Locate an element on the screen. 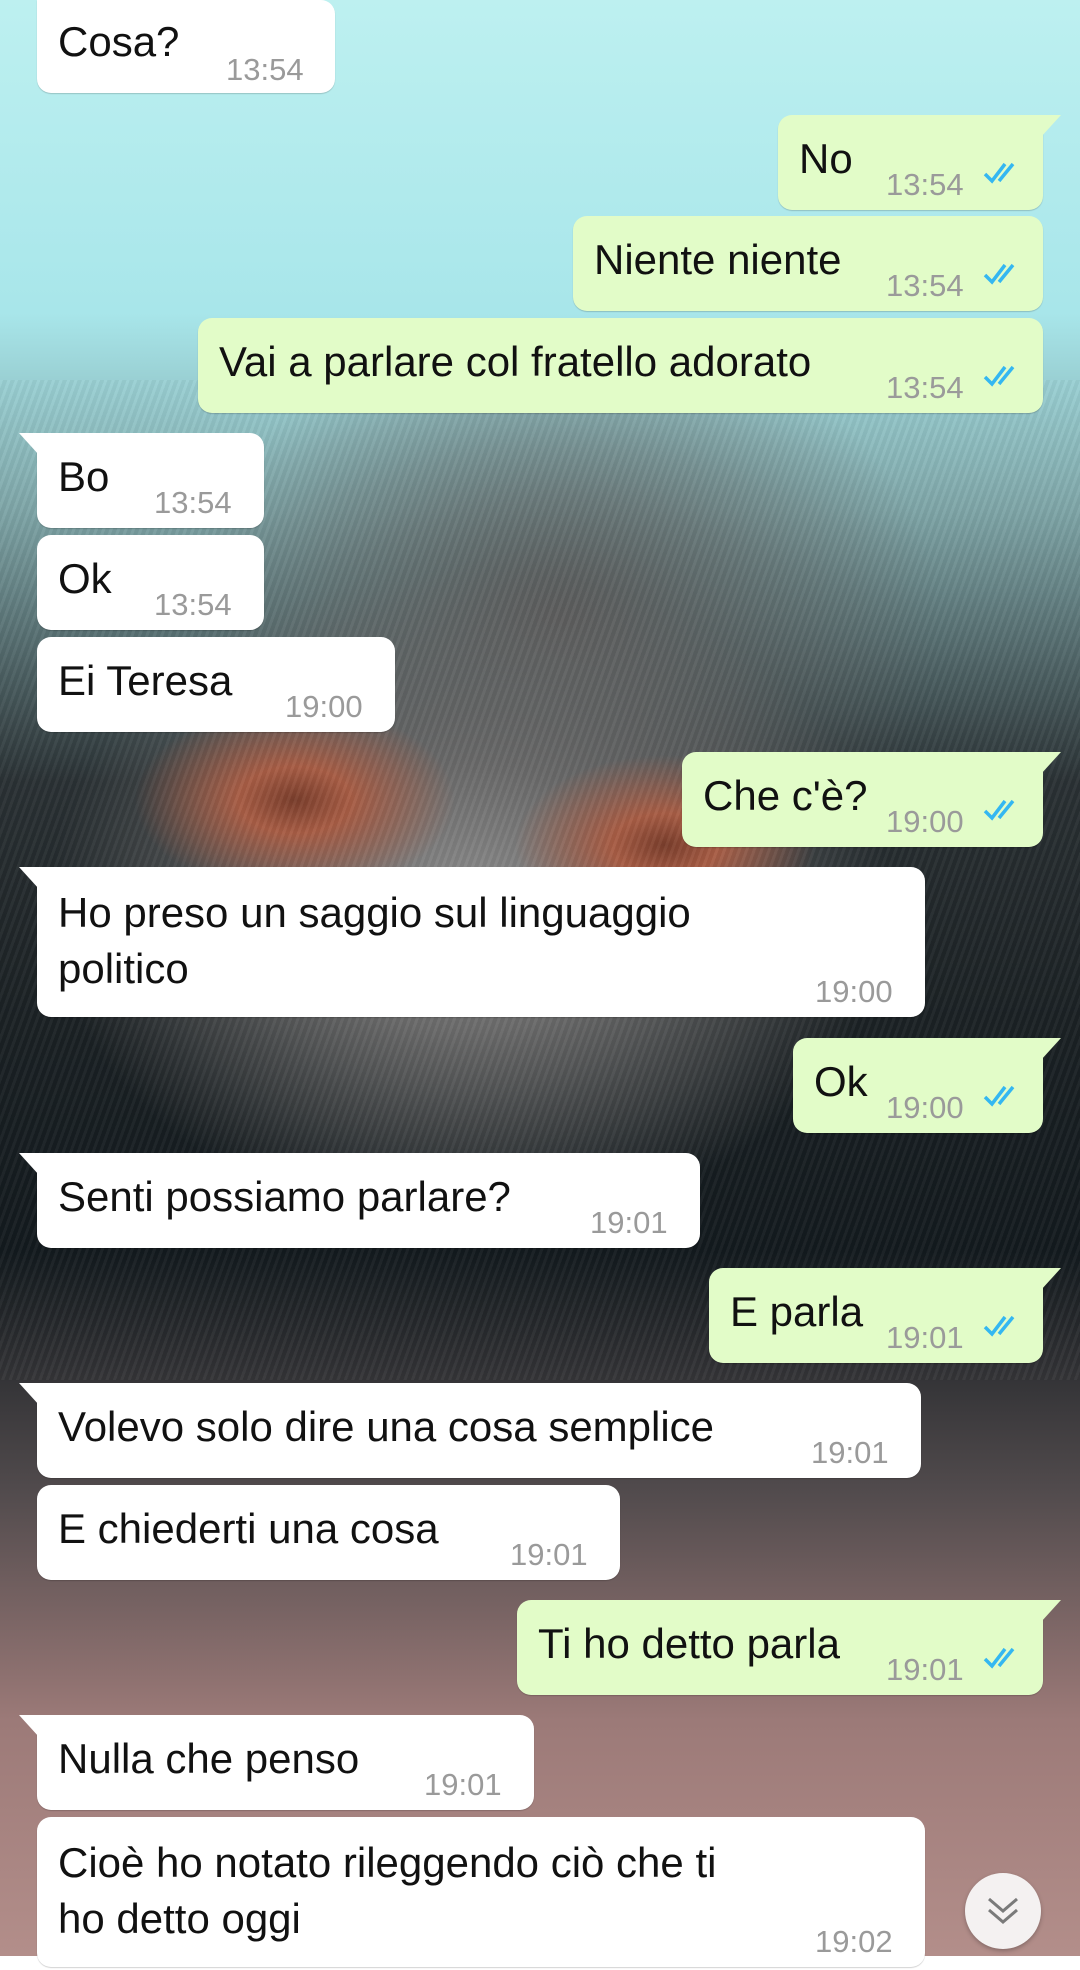 The image size is (1080, 1970). outgoing-message: Ok 19:00 is located at coordinates (927, 1085).